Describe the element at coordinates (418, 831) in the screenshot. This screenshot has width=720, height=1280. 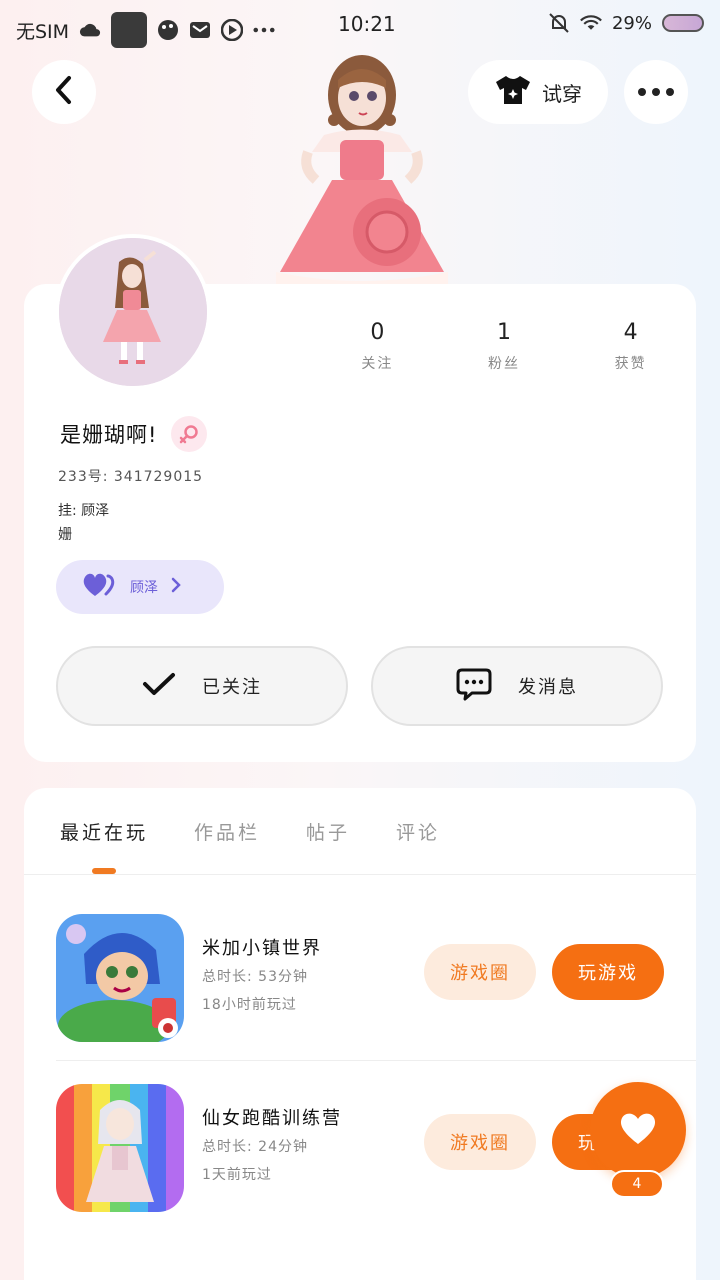
I see `tab-comments: 评论` at that location.